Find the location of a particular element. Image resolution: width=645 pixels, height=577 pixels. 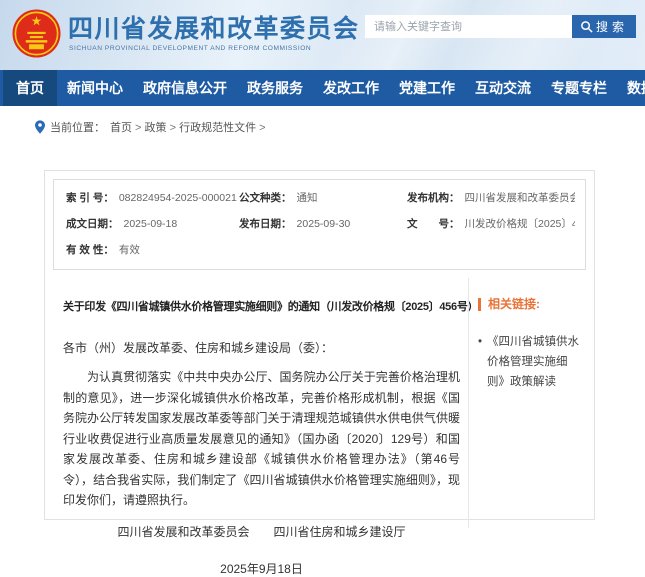

article-signature: 四川省发展和改革委员会 四川省住房和城乡建设厅 is located at coordinates (261, 531).